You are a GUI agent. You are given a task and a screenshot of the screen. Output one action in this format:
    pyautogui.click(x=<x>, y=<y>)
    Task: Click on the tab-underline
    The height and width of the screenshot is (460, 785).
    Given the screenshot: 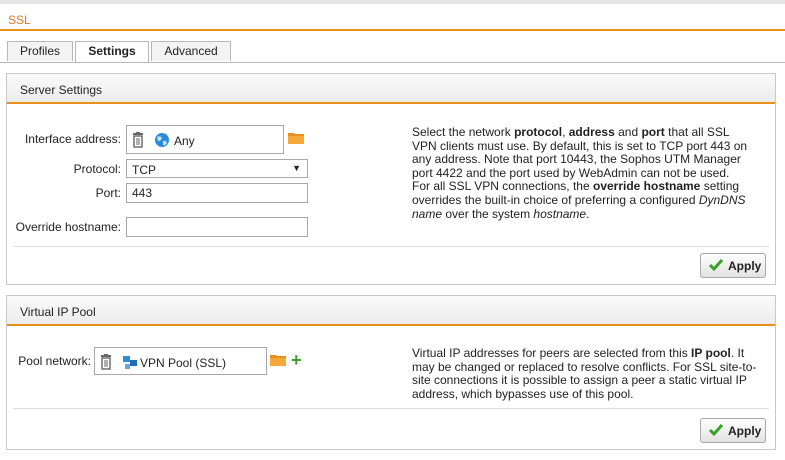 What is the action you would take?
    pyautogui.click(x=392, y=62)
    